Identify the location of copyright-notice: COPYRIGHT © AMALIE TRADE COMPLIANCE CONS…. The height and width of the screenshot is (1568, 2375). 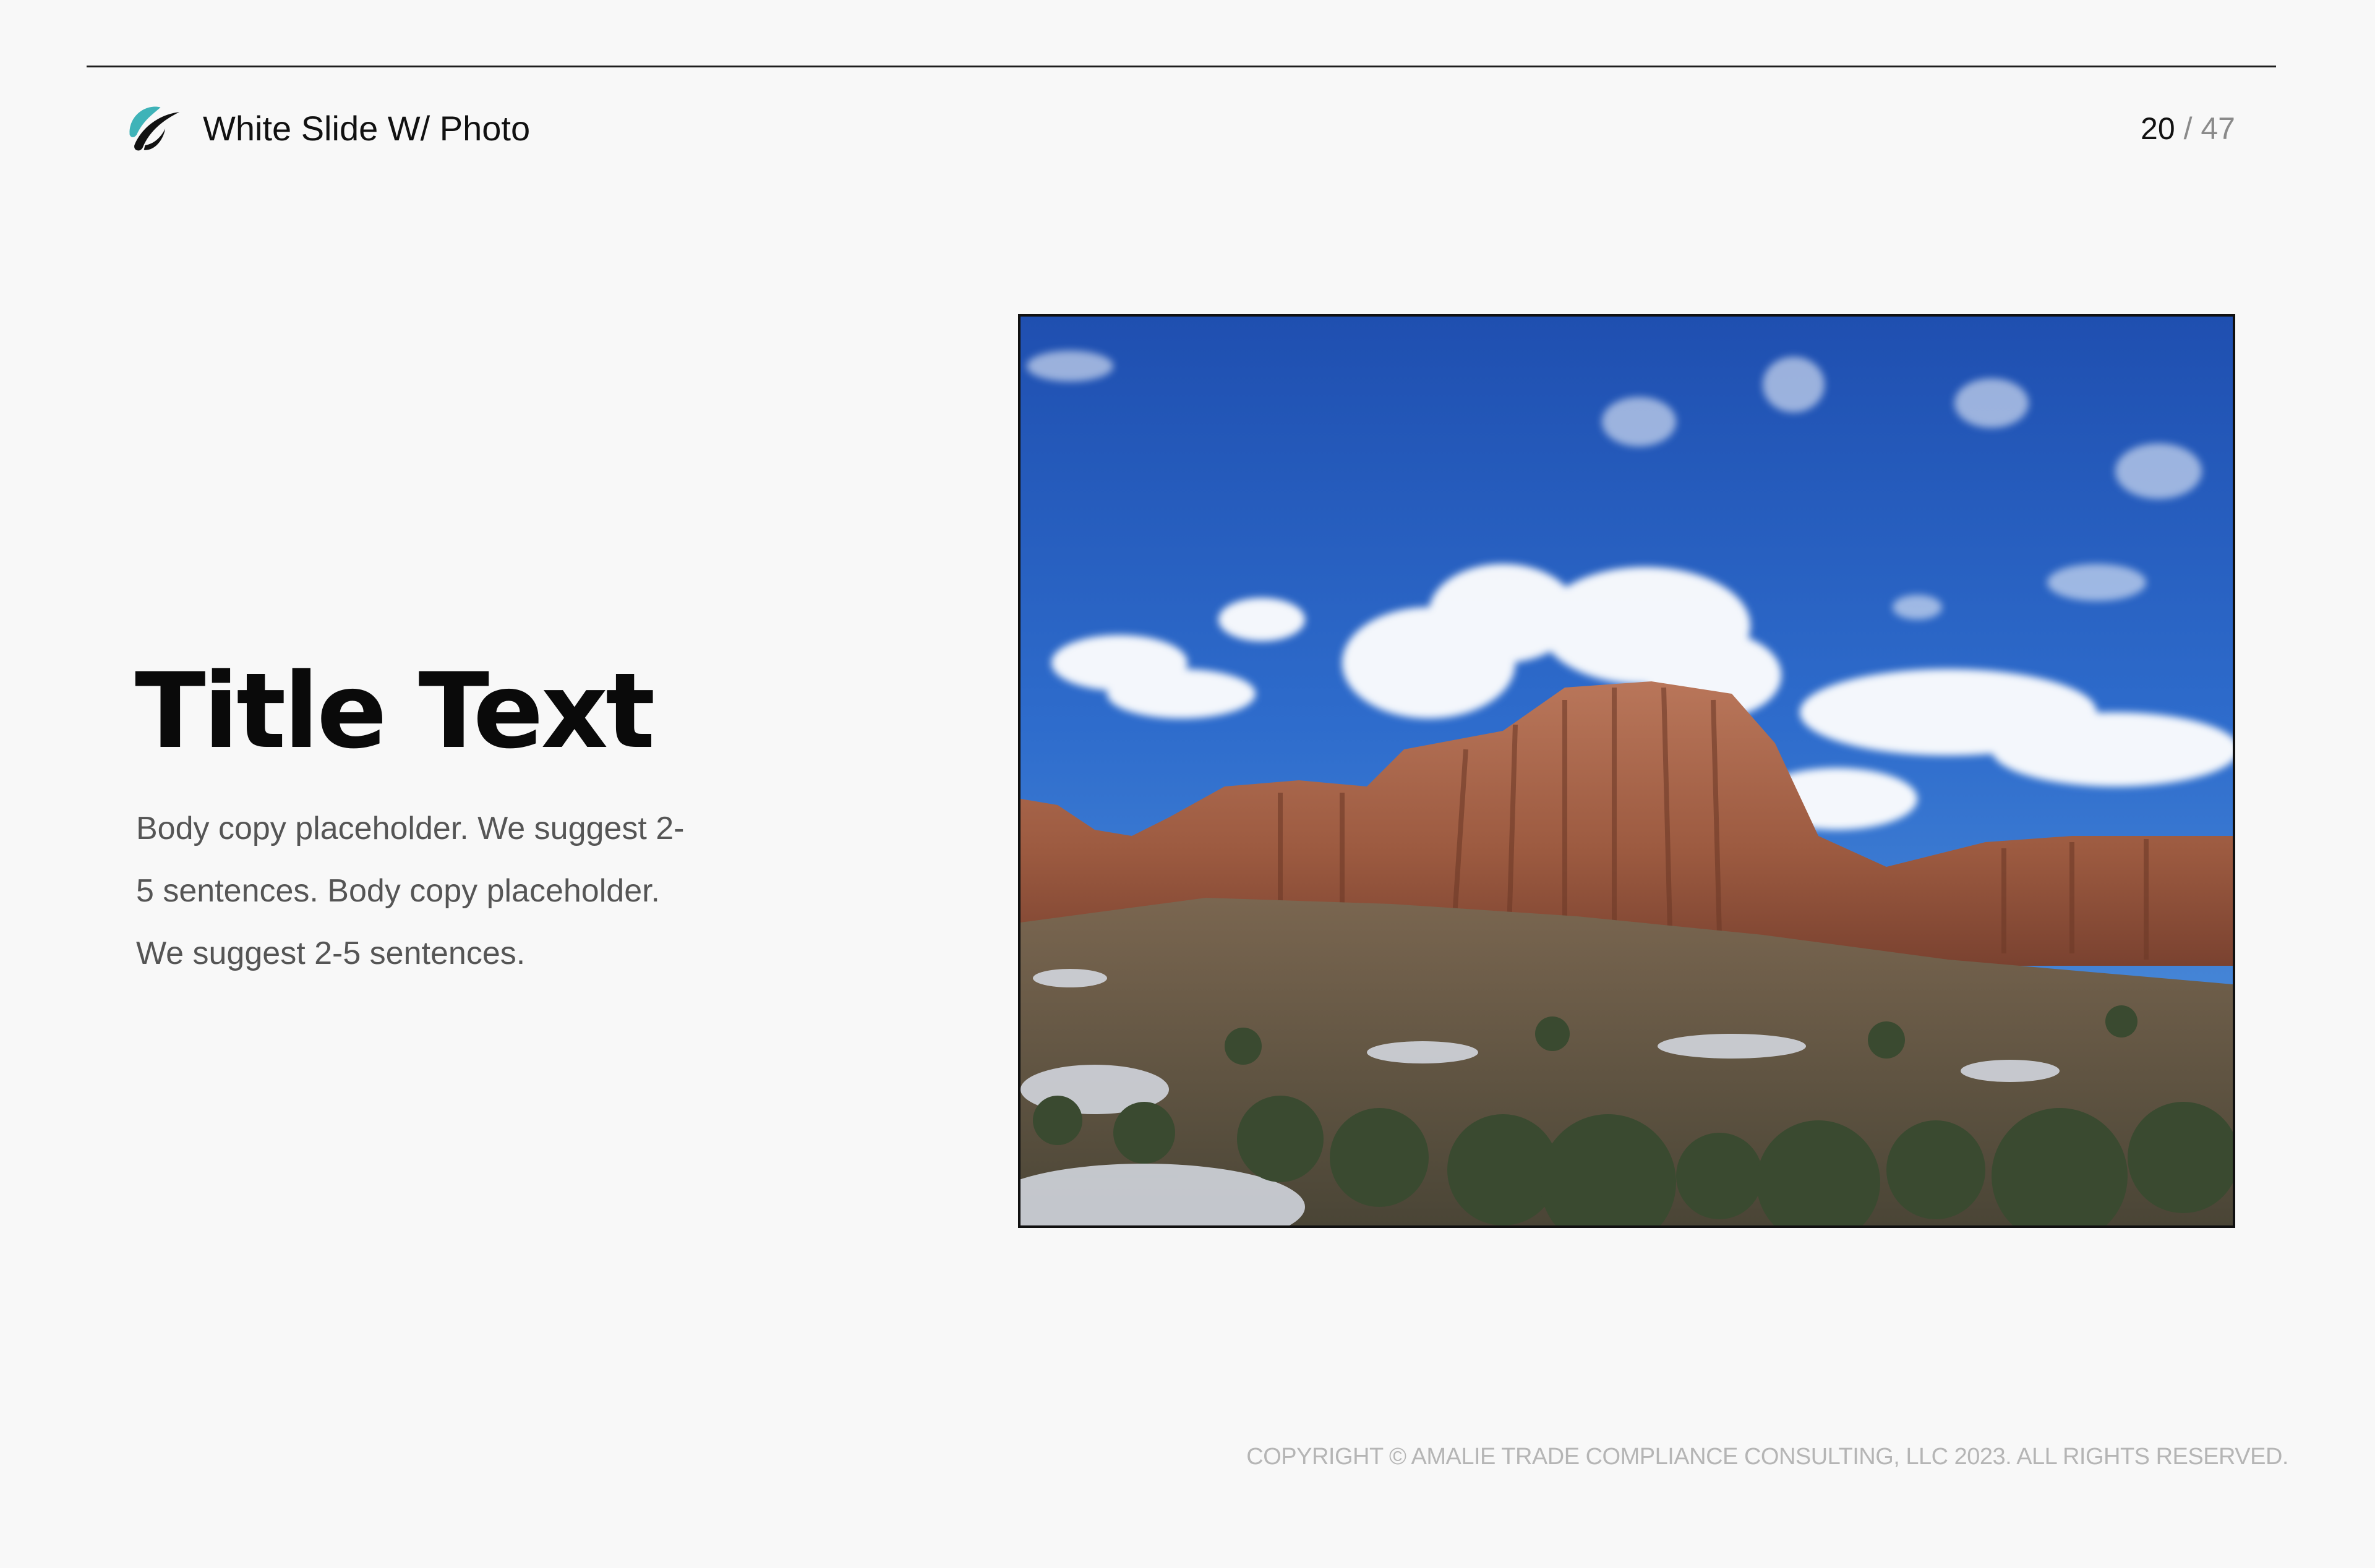
(1767, 1457).